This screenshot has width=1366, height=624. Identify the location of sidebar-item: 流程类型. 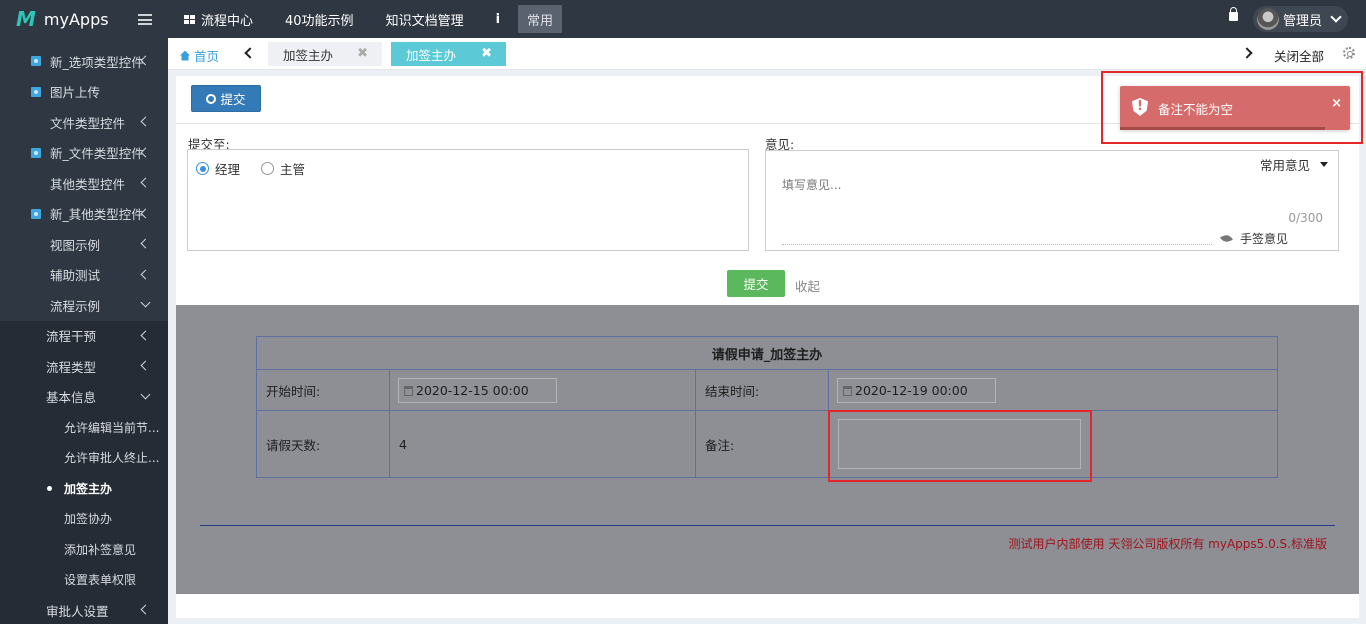
(84, 366).